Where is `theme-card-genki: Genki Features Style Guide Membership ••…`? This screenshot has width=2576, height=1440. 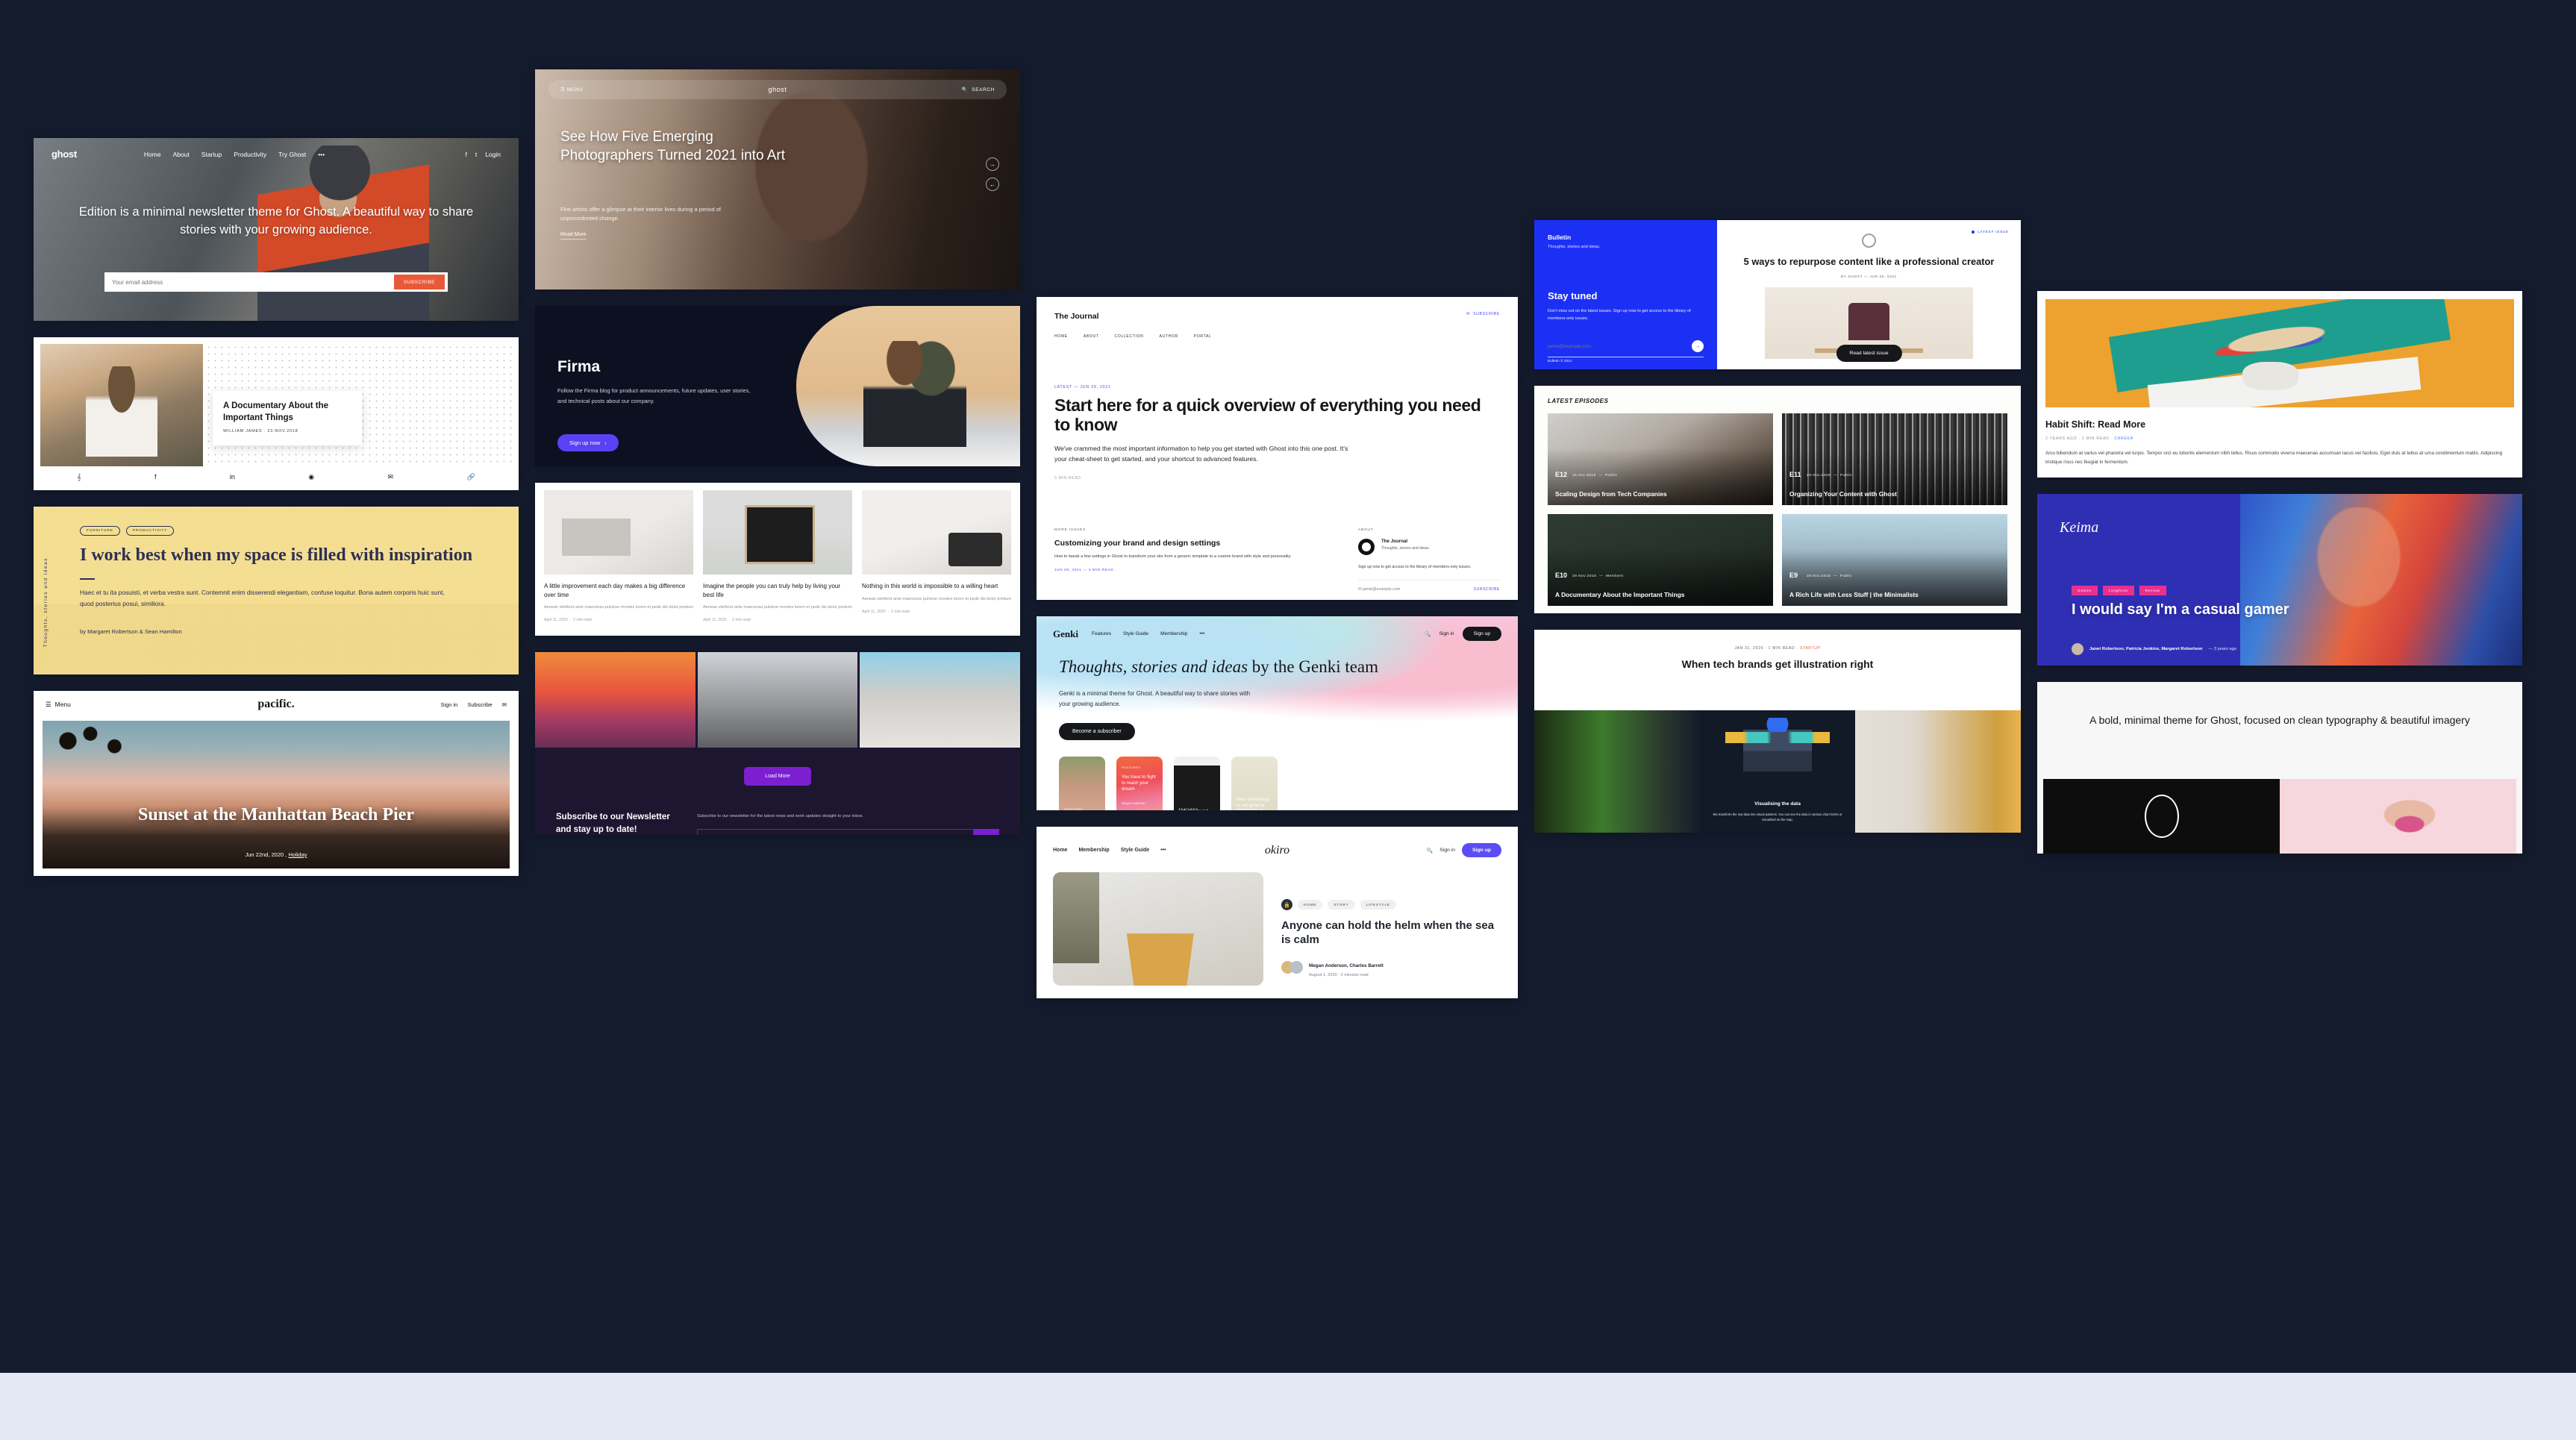
theme-card-genki: Genki Features Style Guide Membership ••… is located at coordinates (1277, 713).